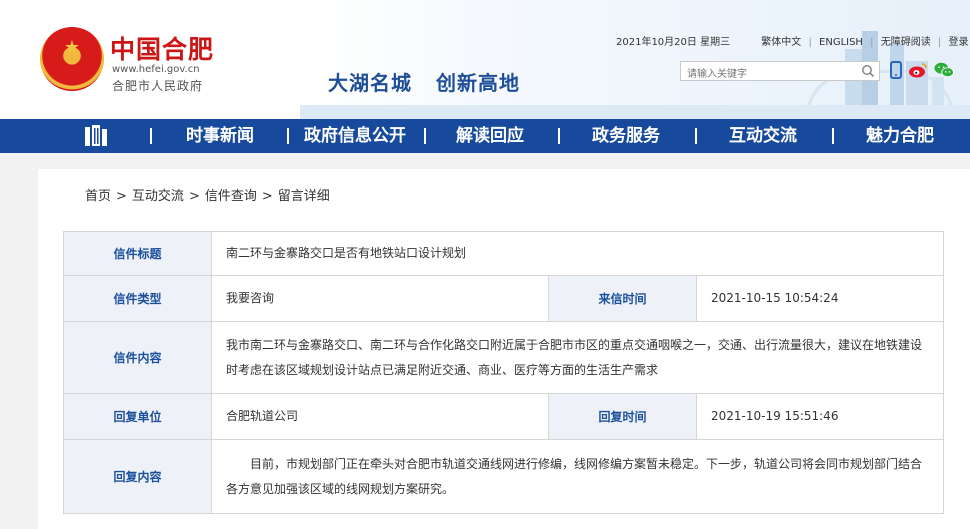 The height and width of the screenshot is (529, 970). What do you see at coordinates (841, 42) in the screenshot?
I see `link-english: ENGLISH` at bounding box center [841, 42].